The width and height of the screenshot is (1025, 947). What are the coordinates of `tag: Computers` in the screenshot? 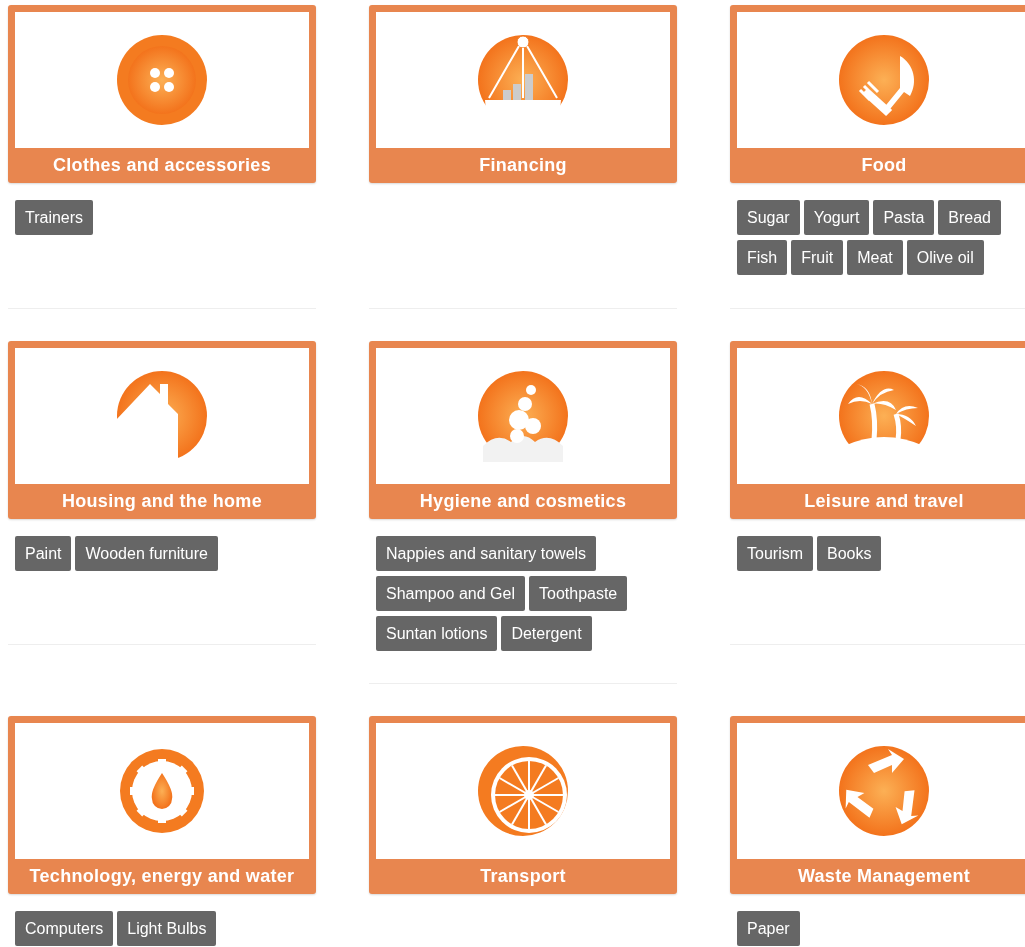 It's located at (64, 928).